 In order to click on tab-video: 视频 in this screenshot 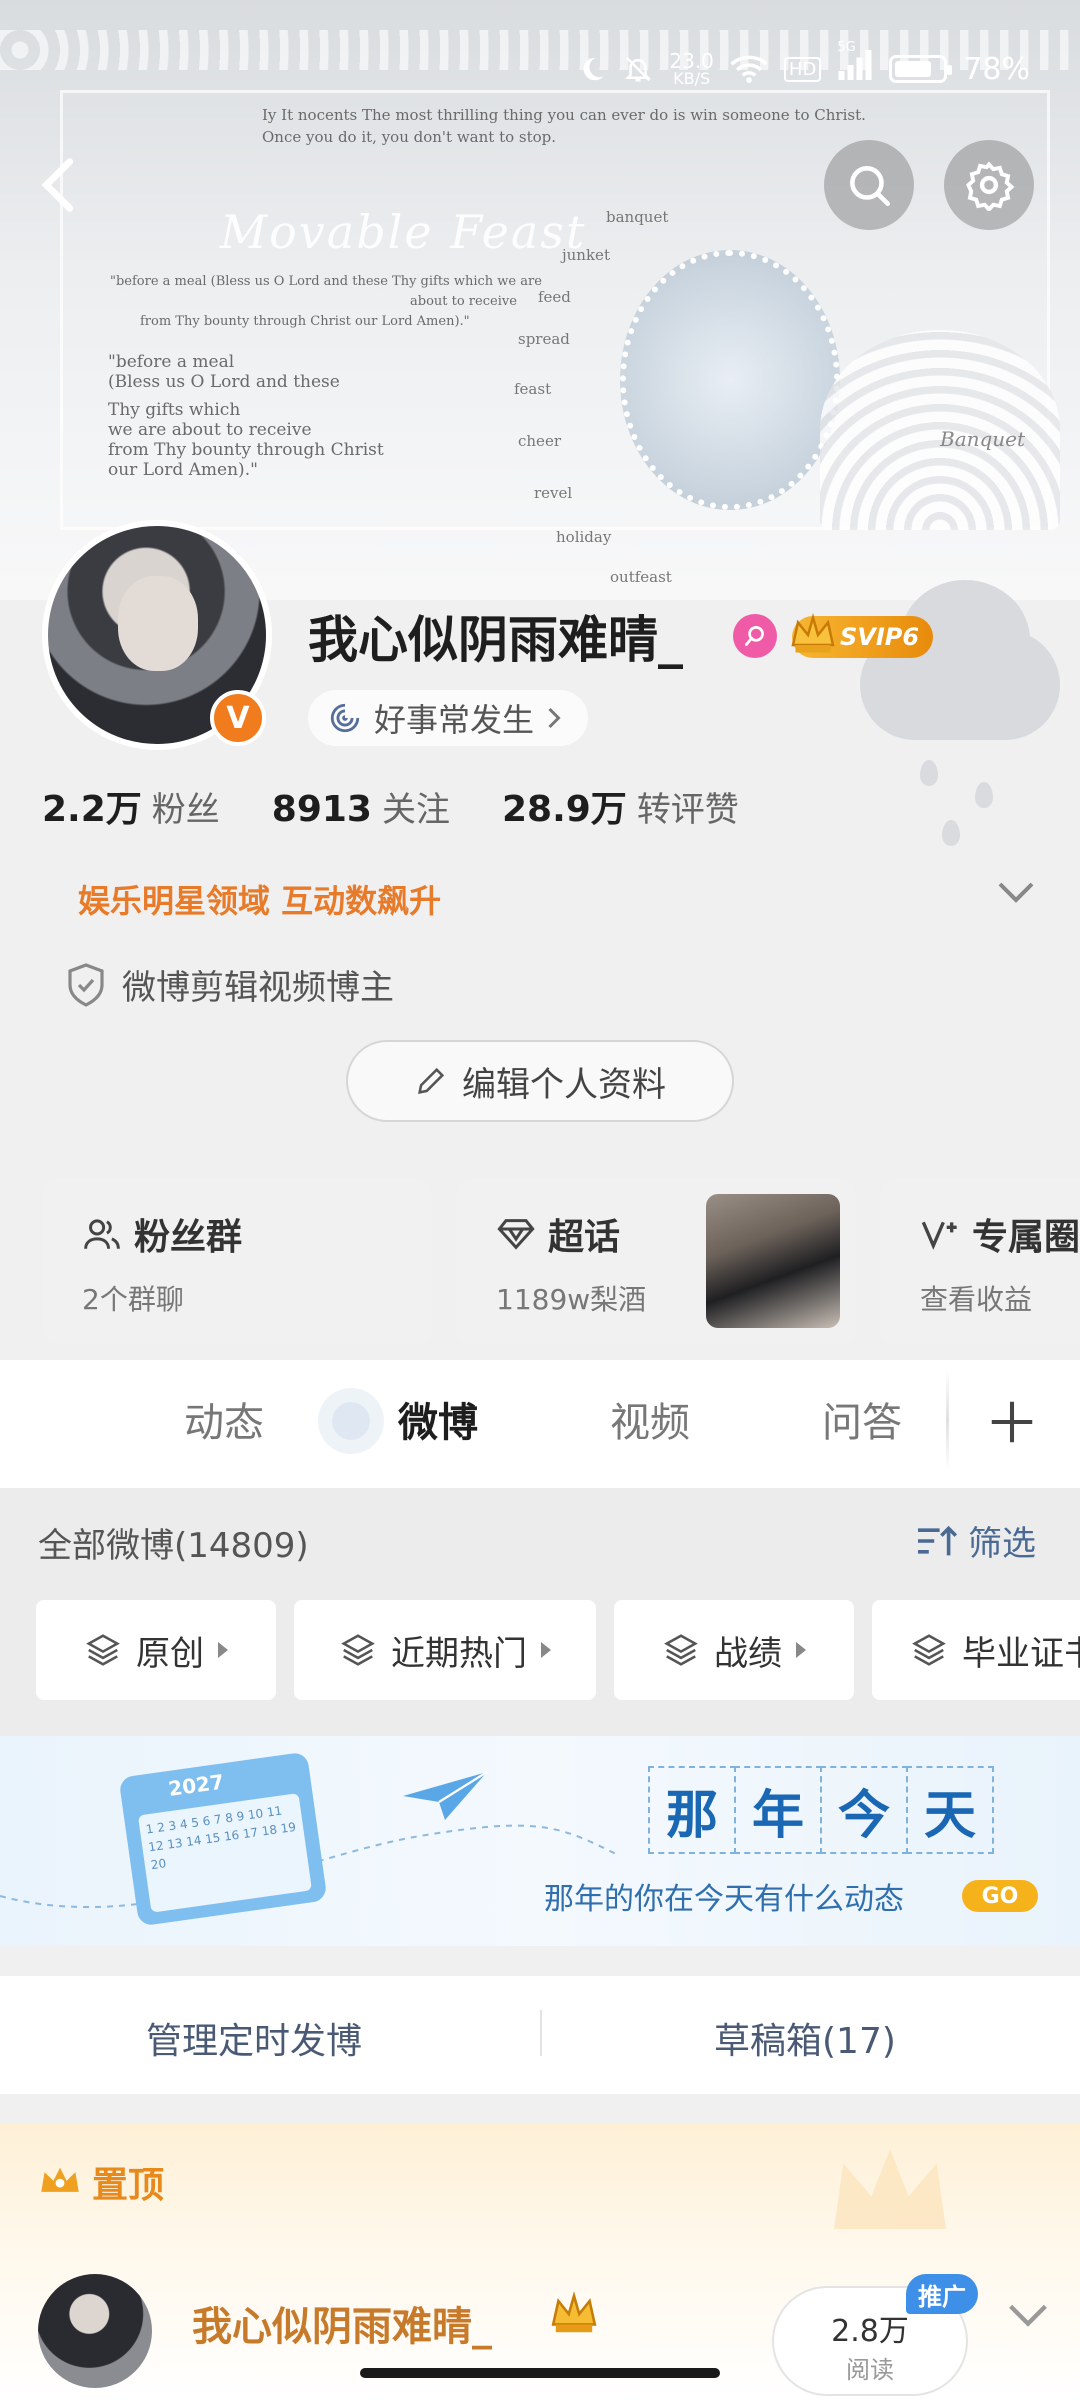, I will do `click(650, 1419)`.